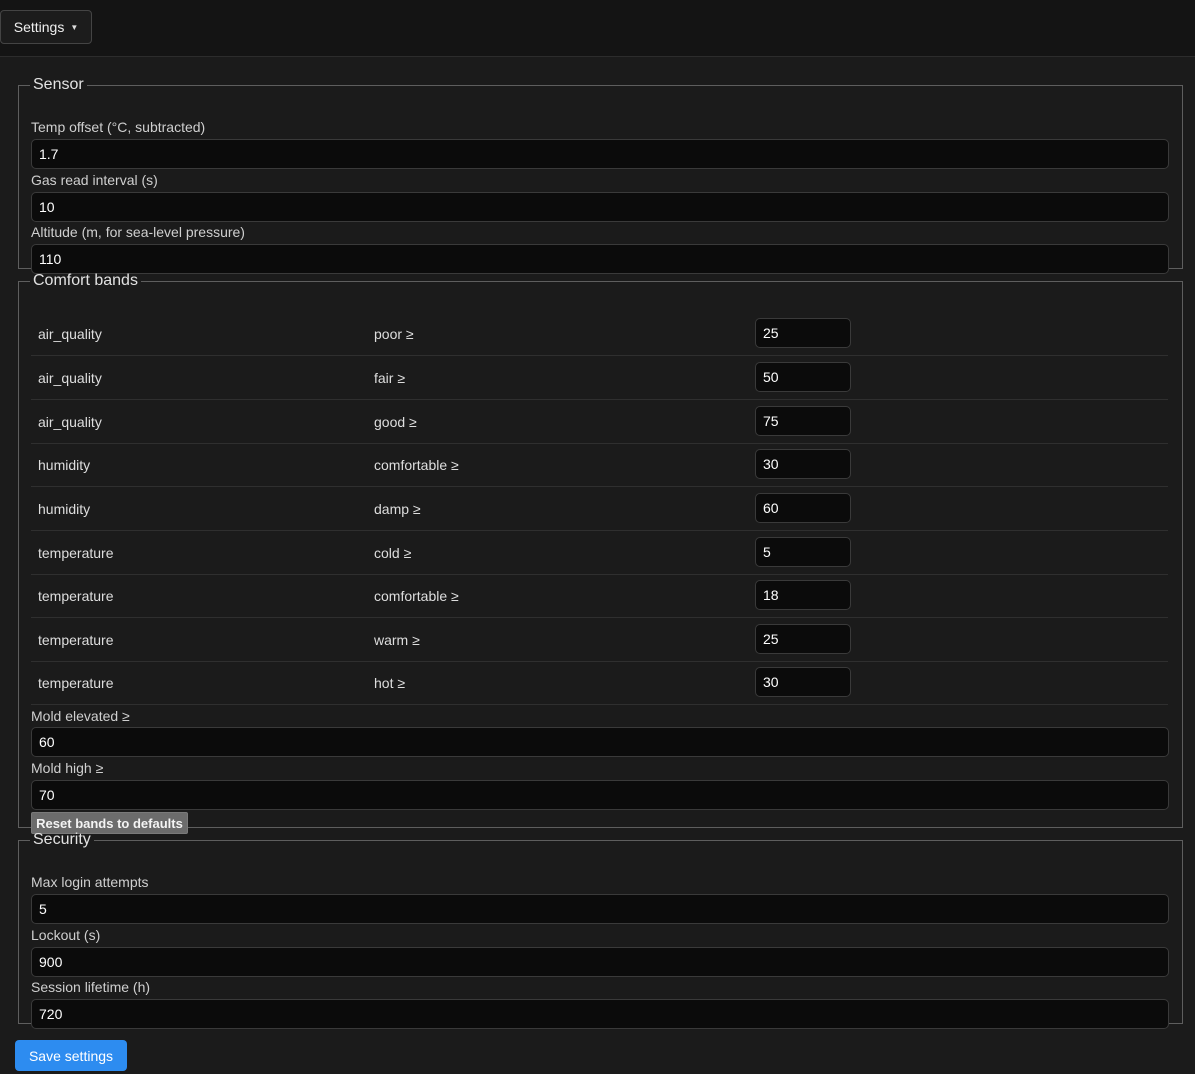 This screenshot has width=1195, height=1074. Describe the element at coordinates (39, 27) in the screenshot. I see `settings-menu-label: Settings` at that location.